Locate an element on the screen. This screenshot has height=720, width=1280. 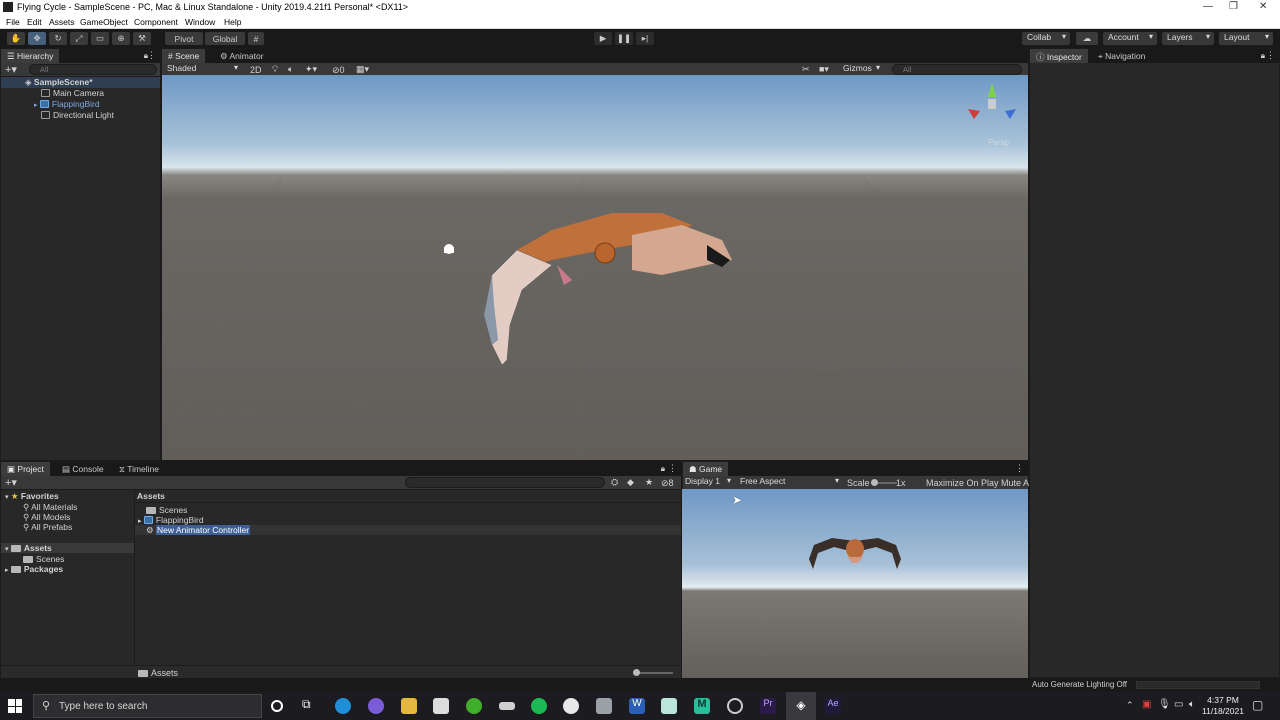
premiere-icon: Pr is located at coordinates (768, 706).